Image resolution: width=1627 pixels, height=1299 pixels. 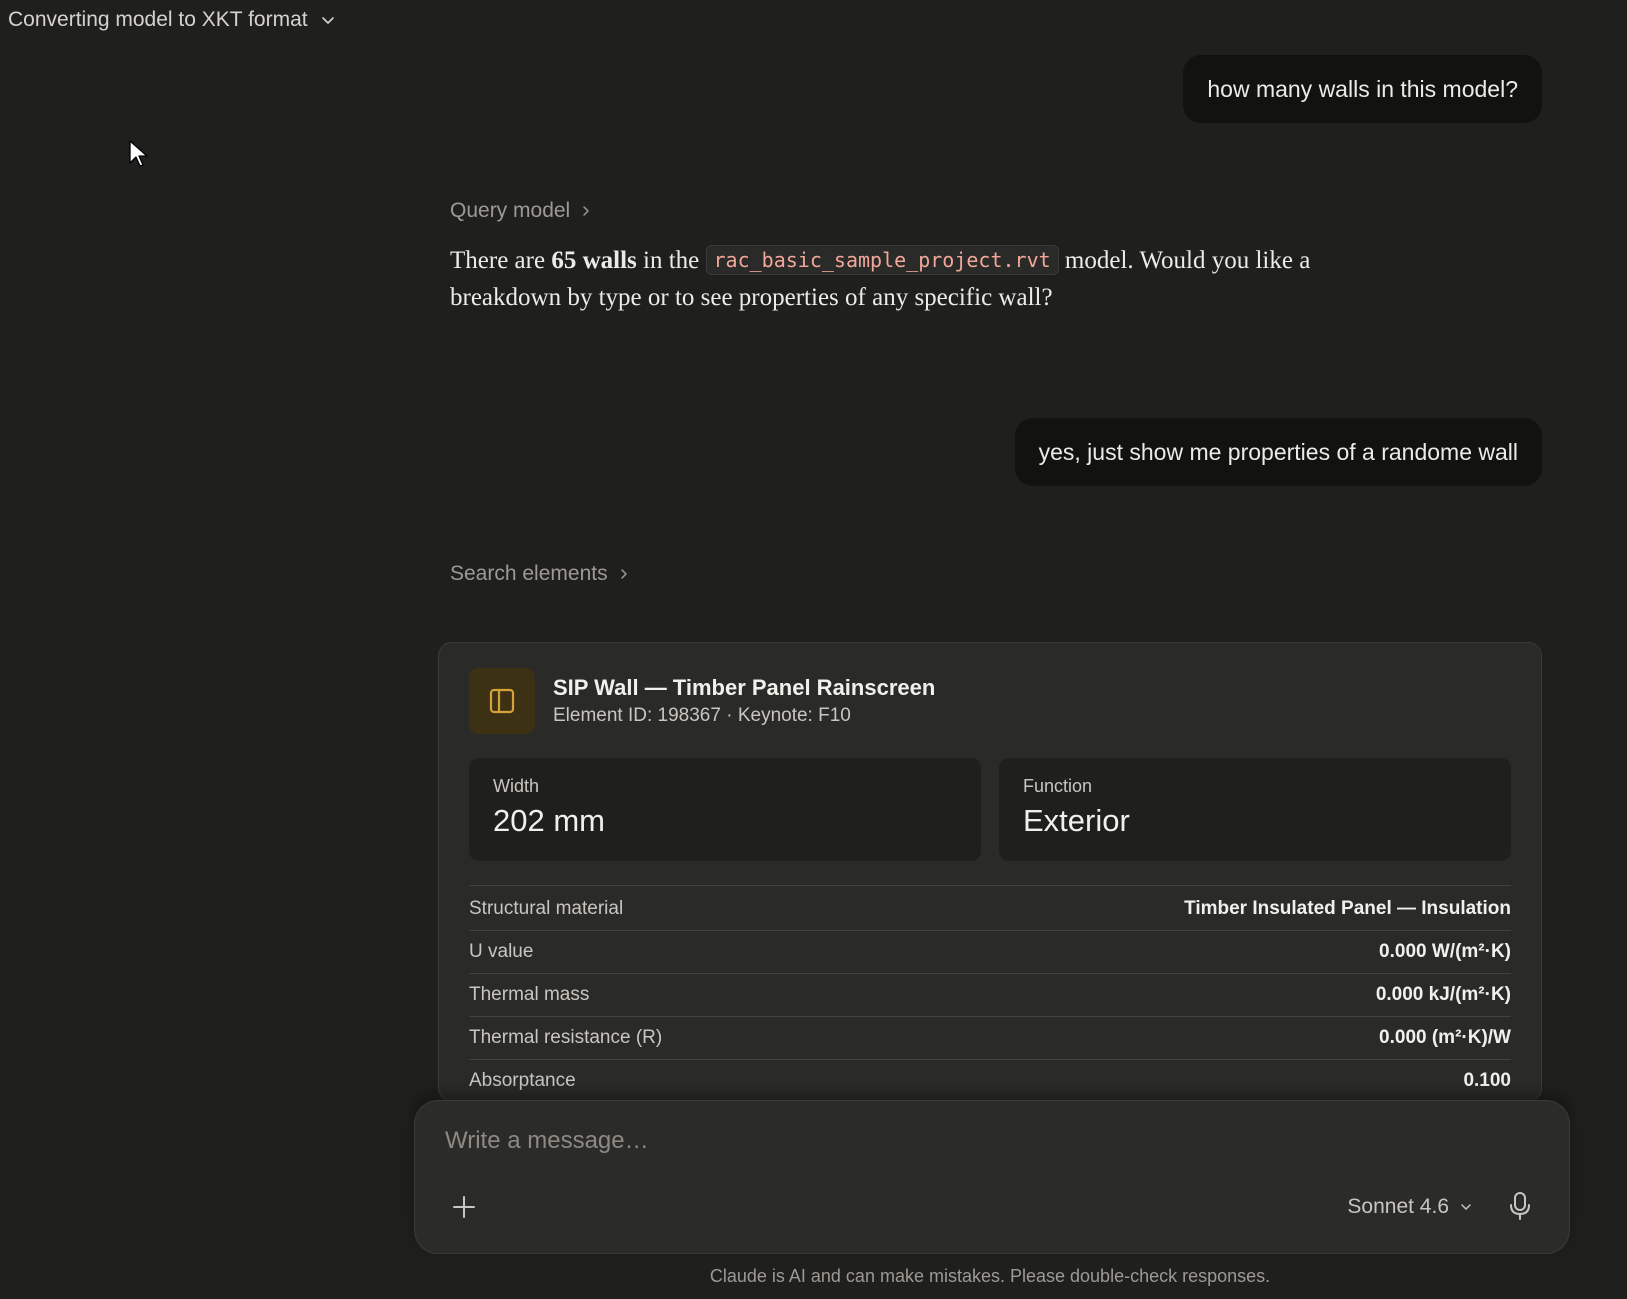 I want to click on model-selector: Sonnet 4.6, so click(x=1410, y=1207).